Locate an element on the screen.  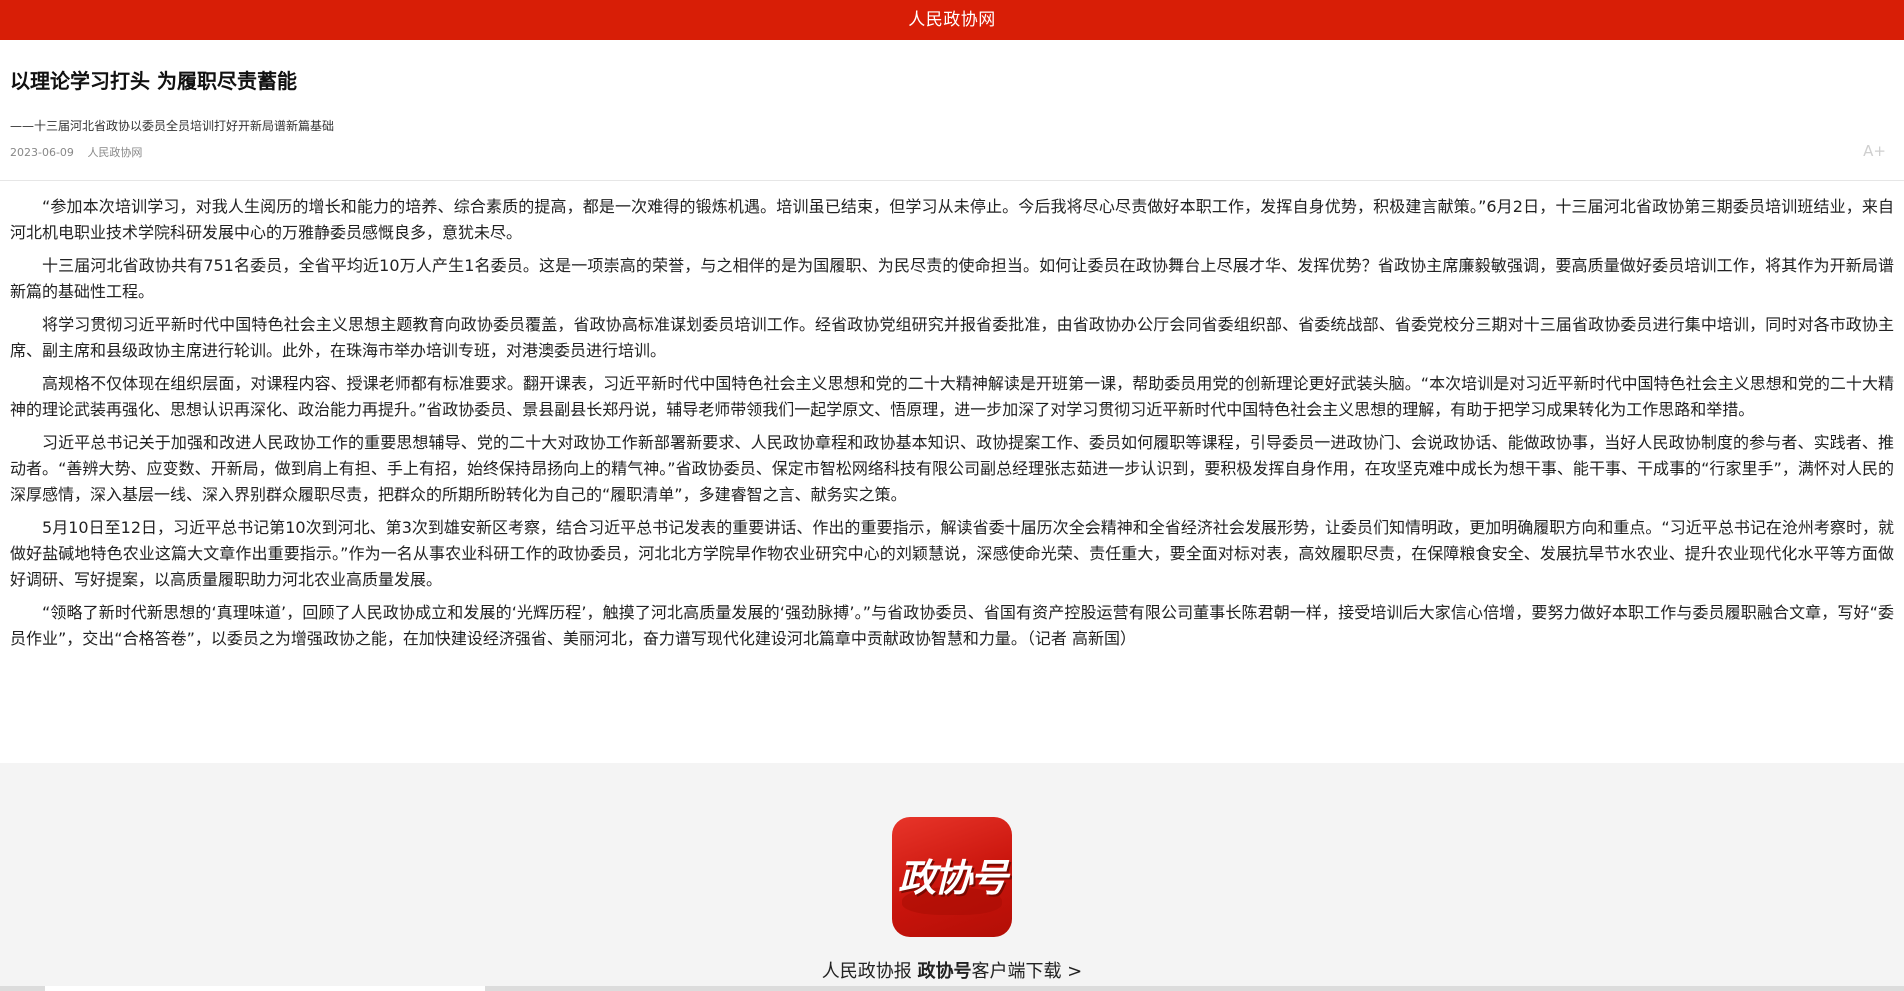
font-size-increase-button: A+ is located at coordinates (1874, 151).